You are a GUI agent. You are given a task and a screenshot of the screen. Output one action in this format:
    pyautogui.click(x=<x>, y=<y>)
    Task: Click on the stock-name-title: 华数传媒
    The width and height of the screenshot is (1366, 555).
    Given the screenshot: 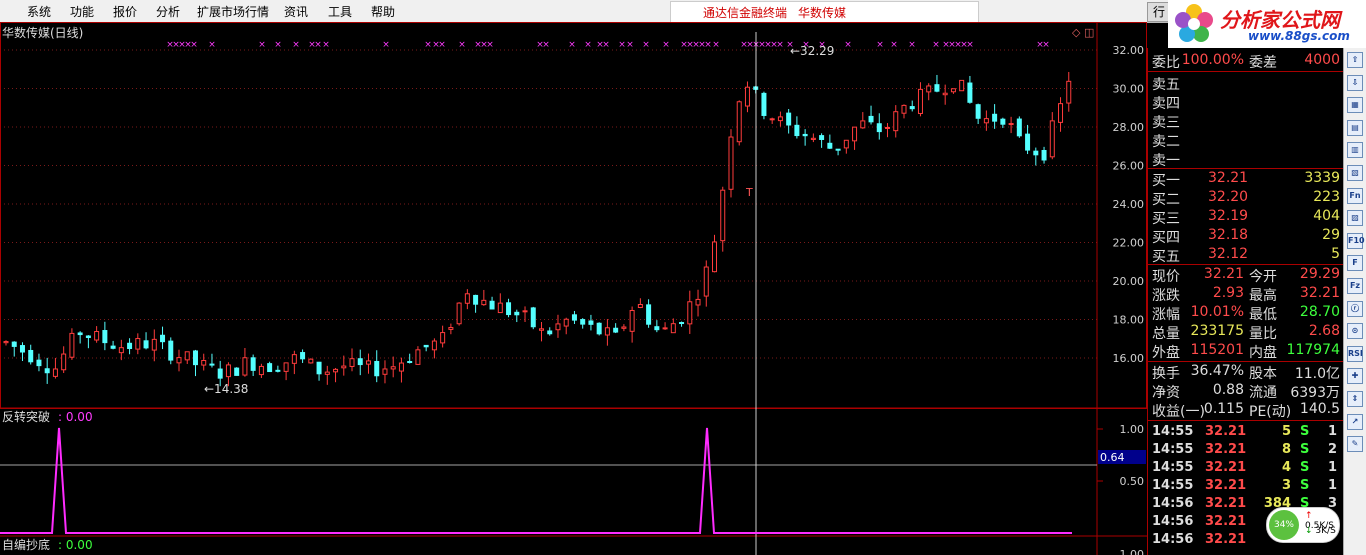 What is the action you would take?
    pyautogui.click(x=822, y=13)
    